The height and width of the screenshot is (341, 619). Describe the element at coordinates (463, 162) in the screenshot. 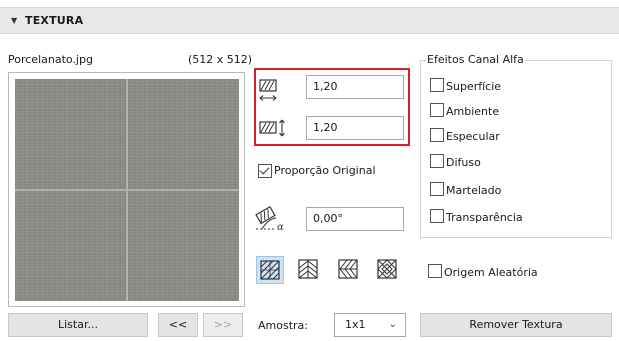

I see `diffuse-label: Difuso` at that location.